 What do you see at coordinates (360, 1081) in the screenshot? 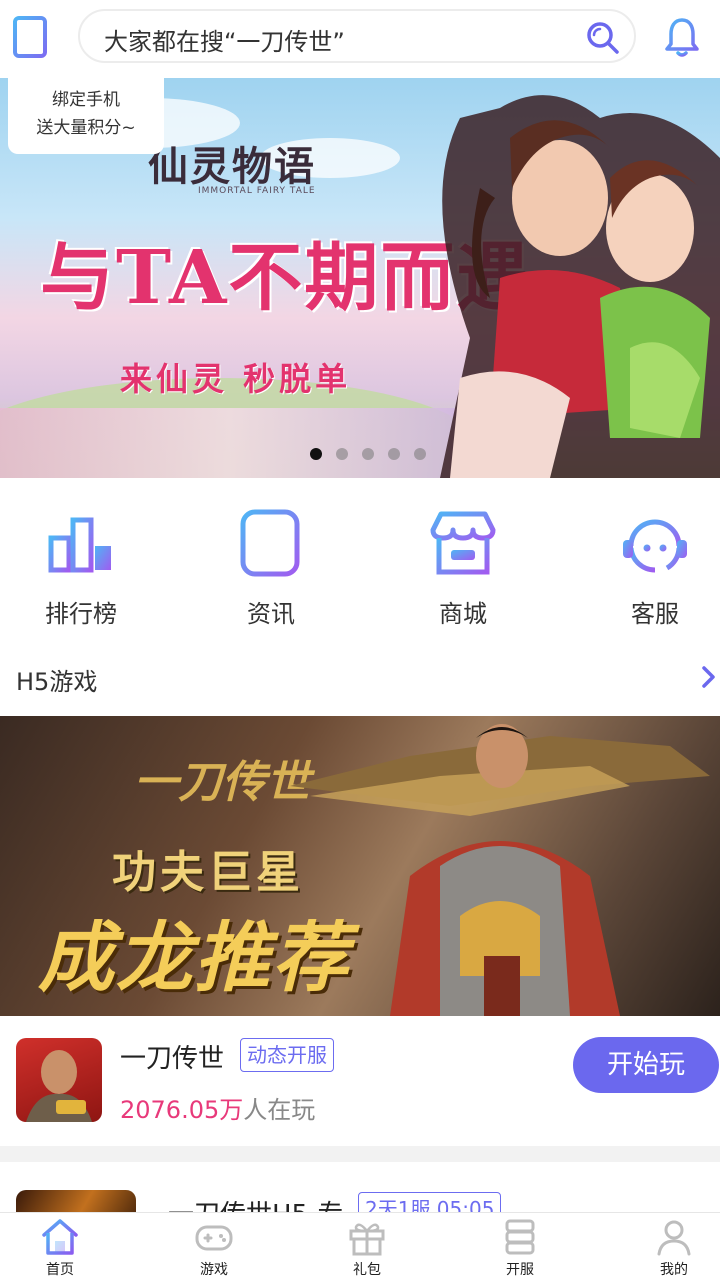
I see `game-list-item: 一刀传世 动态开服 2076.05万人在玩 开始玩` at bounding box center [360, 1081].